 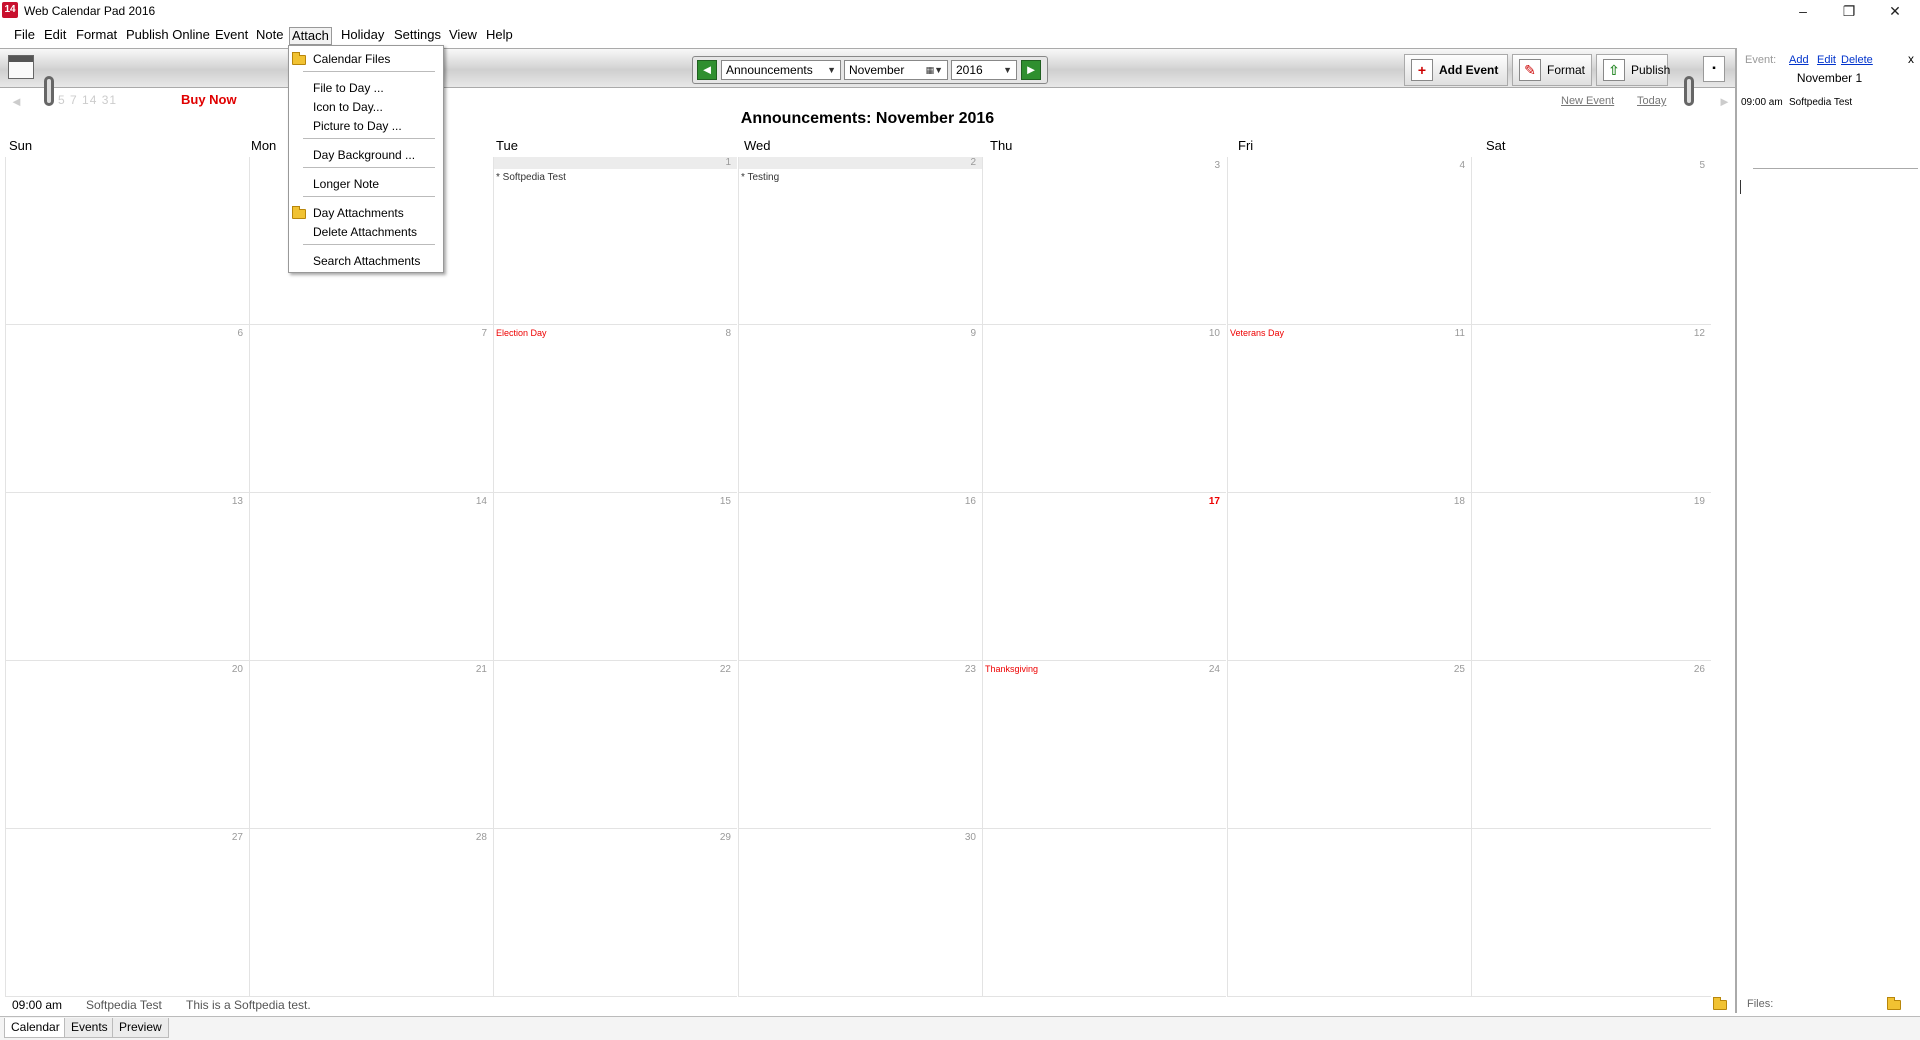 What do you see at coordinates (860, 577) in the screenshot?
I see `day-cell: 16` at bounding box center [860, 577].